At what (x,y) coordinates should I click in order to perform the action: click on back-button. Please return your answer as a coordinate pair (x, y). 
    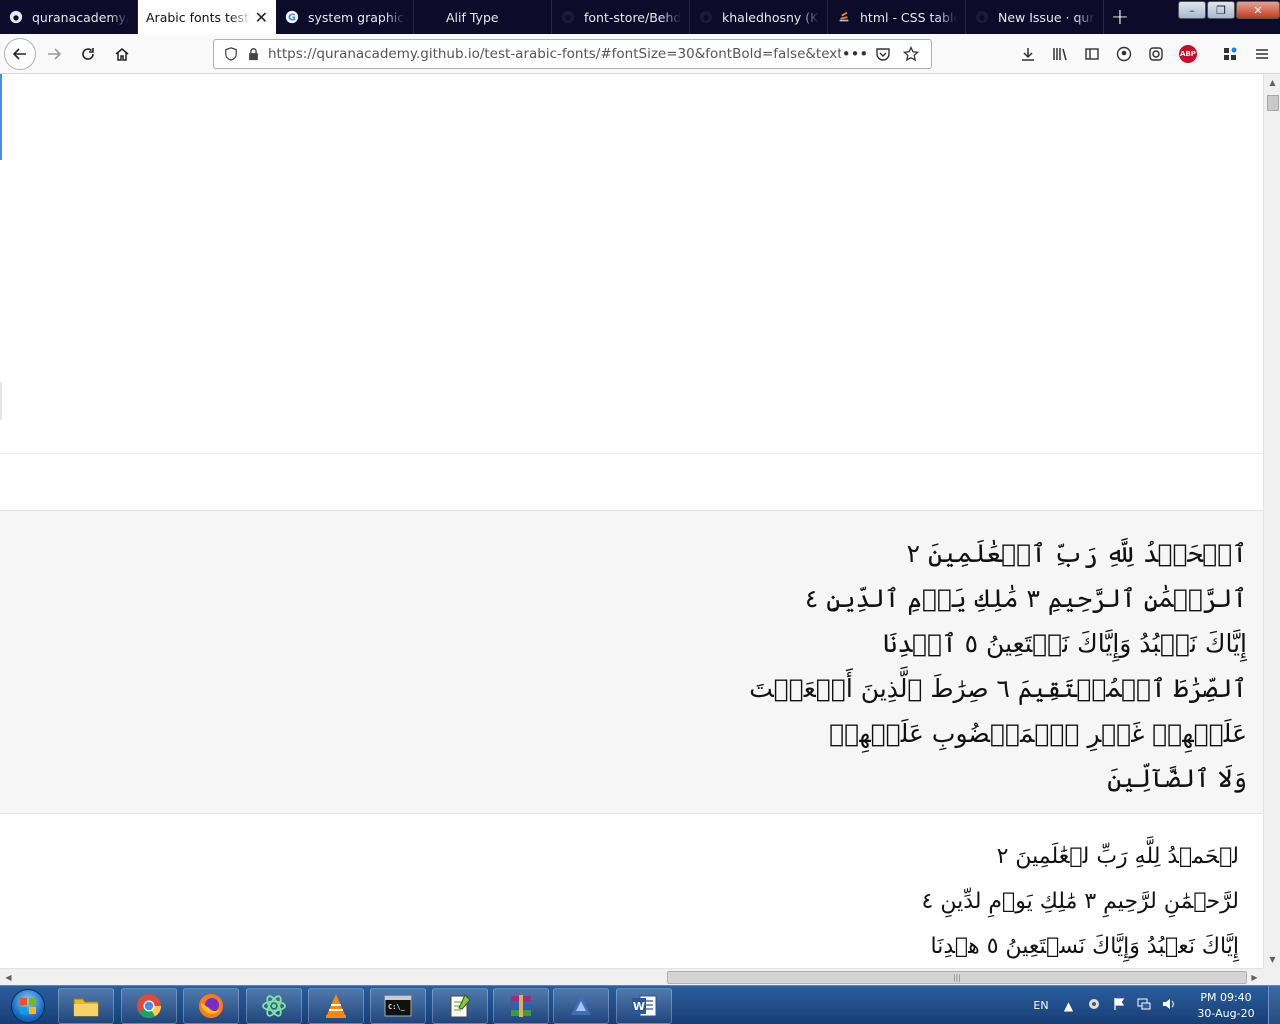
    Looking at the image, I should click on (20, 53).